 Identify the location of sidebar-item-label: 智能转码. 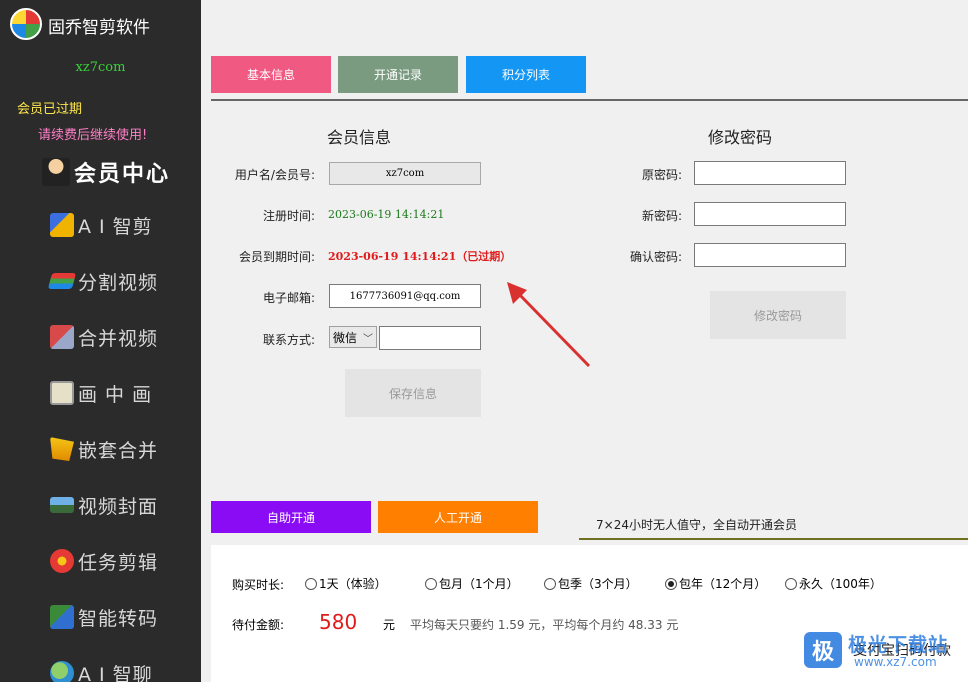
(118, 618).